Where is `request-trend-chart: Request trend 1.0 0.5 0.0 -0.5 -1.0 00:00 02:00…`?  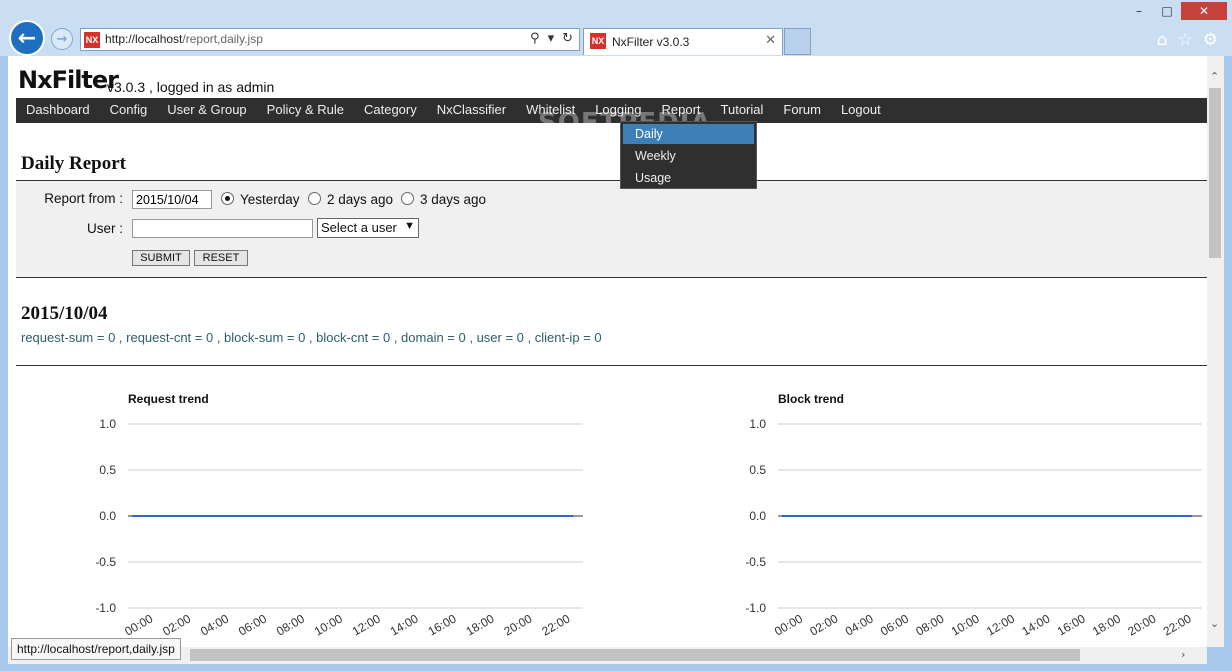 request-trend-chart: Request trend 1.0 0.5 0.0 -0.5 -1.0 00:00 02:00… is located at coordinates (339, 515).